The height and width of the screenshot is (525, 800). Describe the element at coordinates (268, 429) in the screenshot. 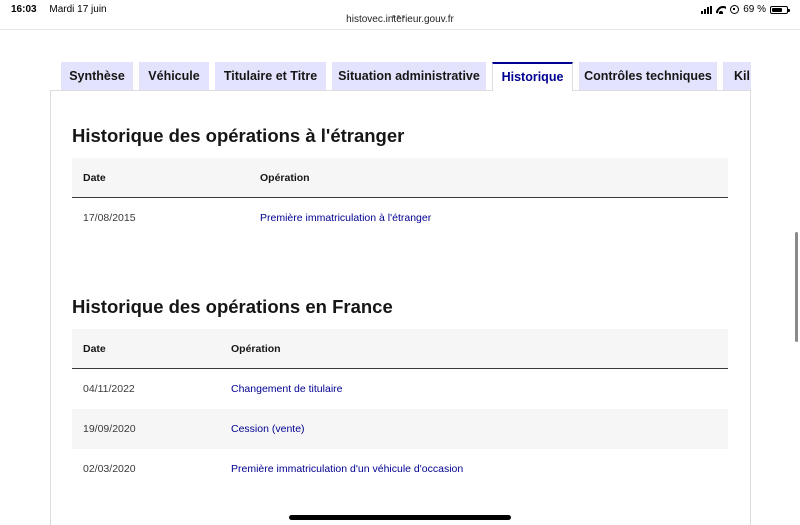

I see `row-operation: Cession (vente)` at that location.